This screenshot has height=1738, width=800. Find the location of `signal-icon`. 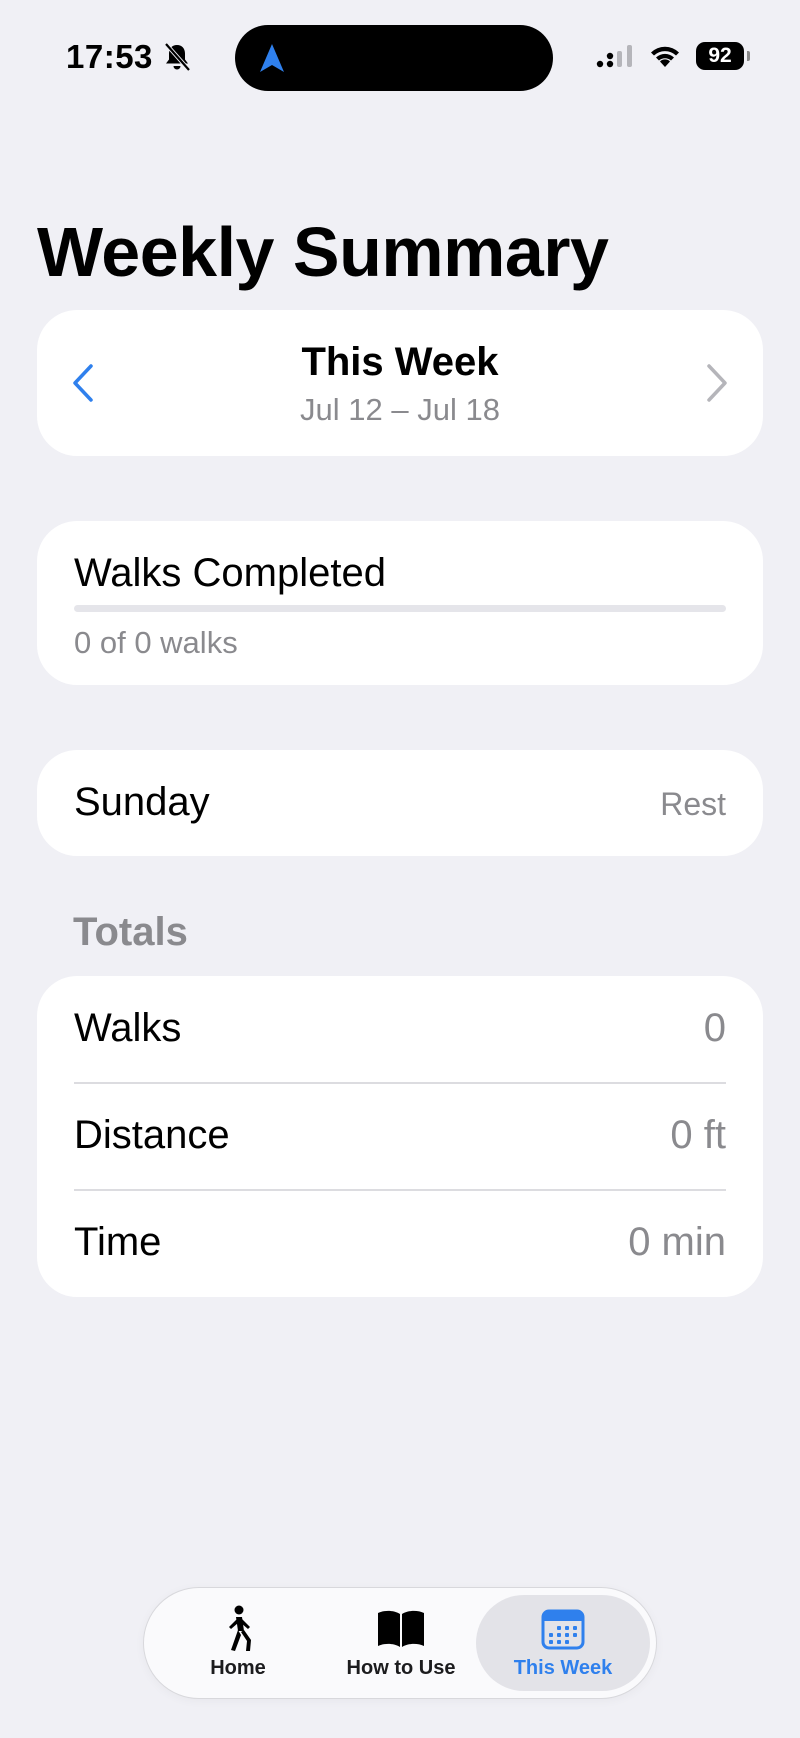

signal-icon is located at coordinates (614, 56).